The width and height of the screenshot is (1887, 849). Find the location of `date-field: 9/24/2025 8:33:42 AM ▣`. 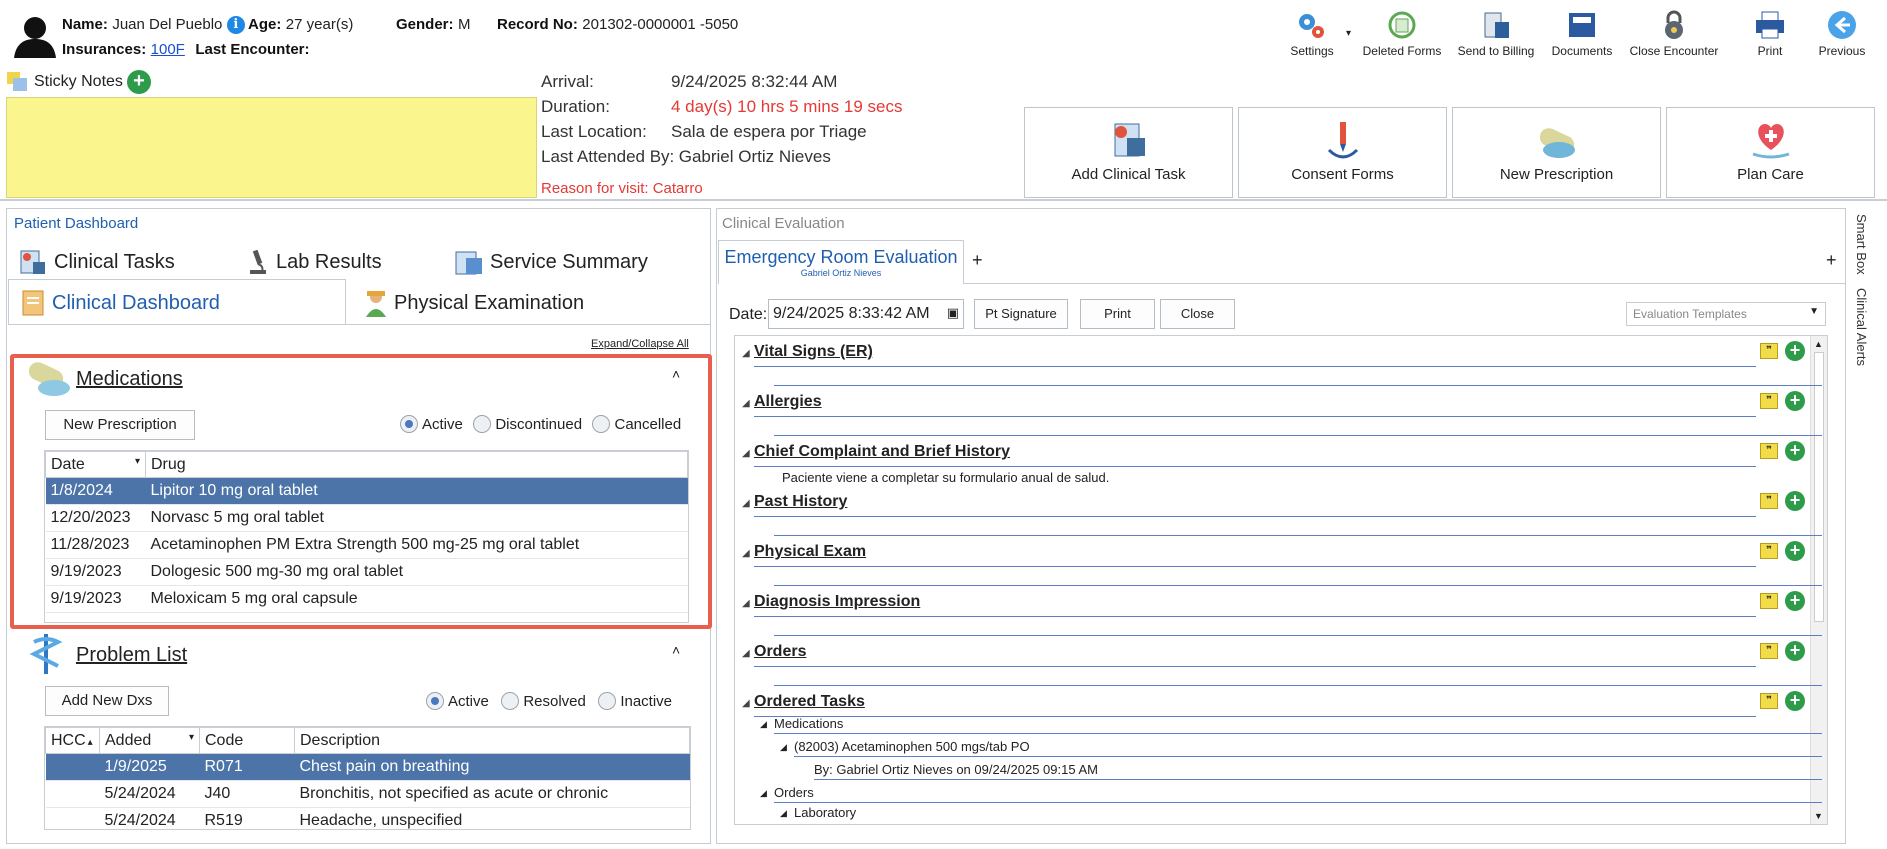

date-field: 9/24/2025 8:33:42 AM ▣ is located at coordinates (866, 314).